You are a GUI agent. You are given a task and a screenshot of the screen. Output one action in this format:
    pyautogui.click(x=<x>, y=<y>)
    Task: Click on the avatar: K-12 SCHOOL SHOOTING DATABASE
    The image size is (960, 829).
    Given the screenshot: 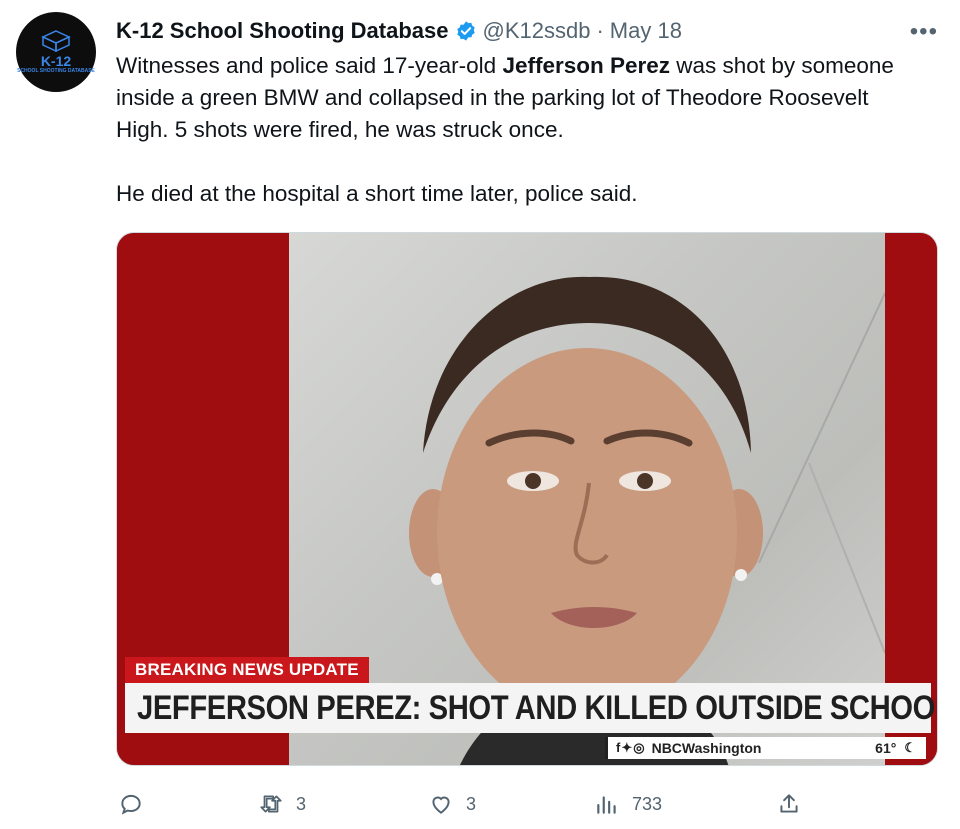 What is the action you would take?
    pyautogui.click(x=56, y=52)
    